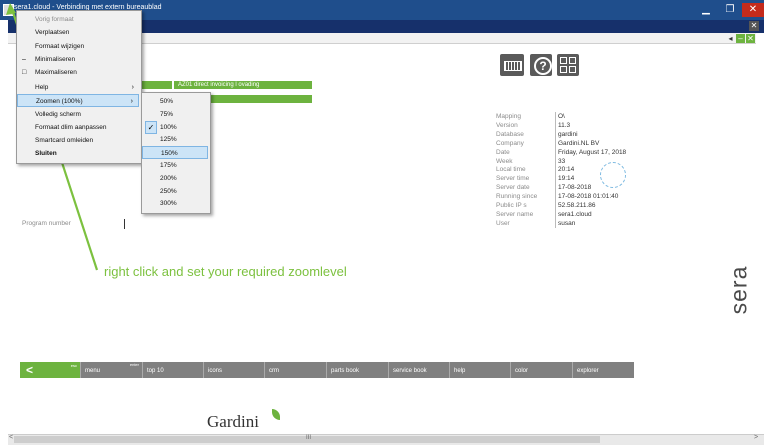  I want to click on nav-item-label: top 10, so click(155, 371).